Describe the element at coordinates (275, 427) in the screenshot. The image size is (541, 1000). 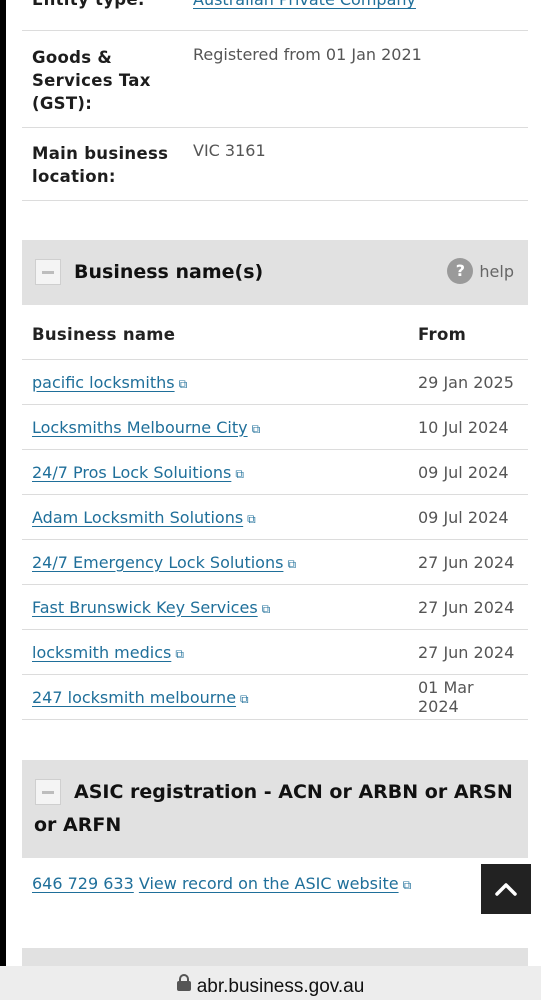
I see `table-row: Locksmiths Melbourne City ⧉ 10 Jul 2024` at that location.